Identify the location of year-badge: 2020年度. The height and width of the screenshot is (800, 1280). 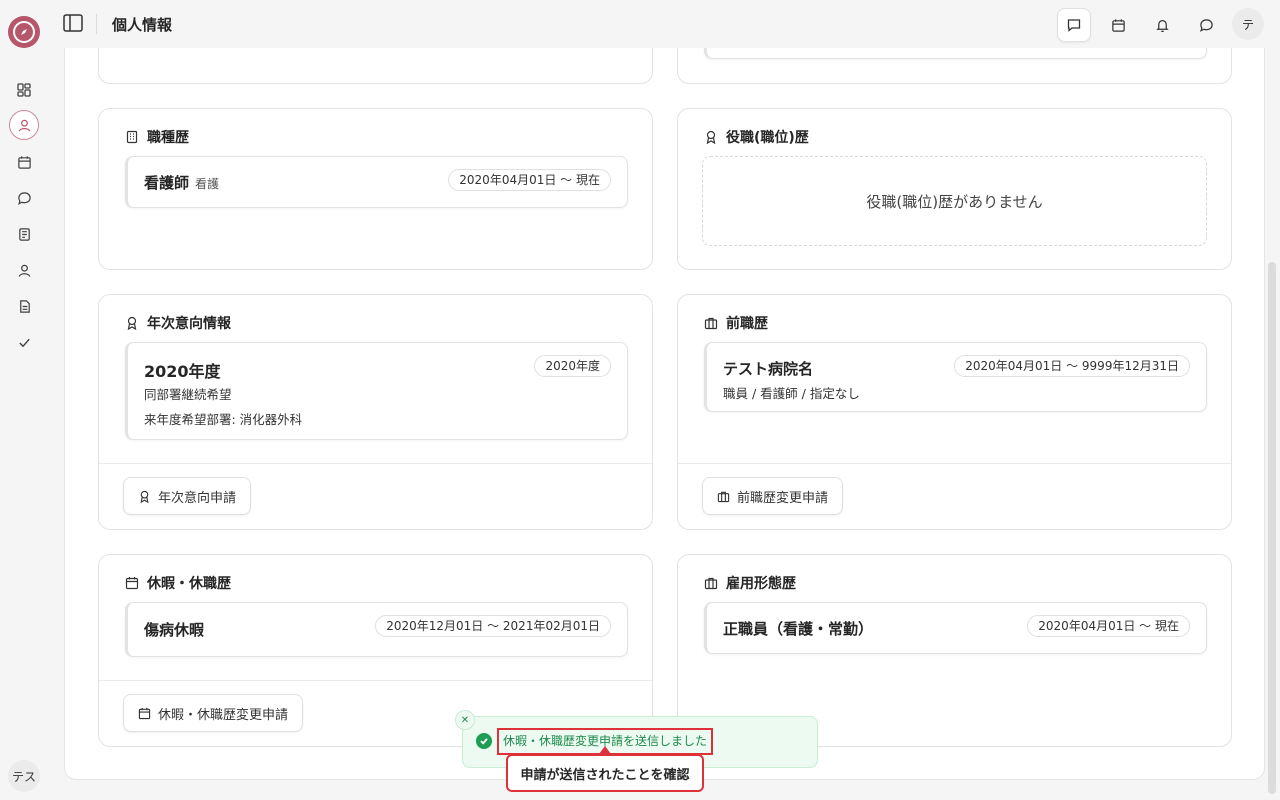
(572, 366).